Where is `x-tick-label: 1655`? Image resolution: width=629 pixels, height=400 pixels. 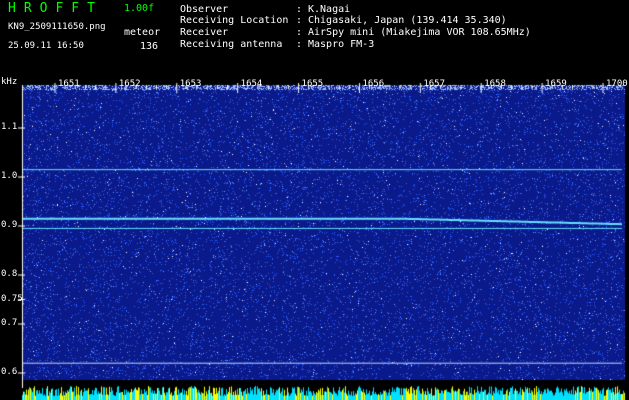 x-tick-label: 1655 is located at coordinates (312, 84).